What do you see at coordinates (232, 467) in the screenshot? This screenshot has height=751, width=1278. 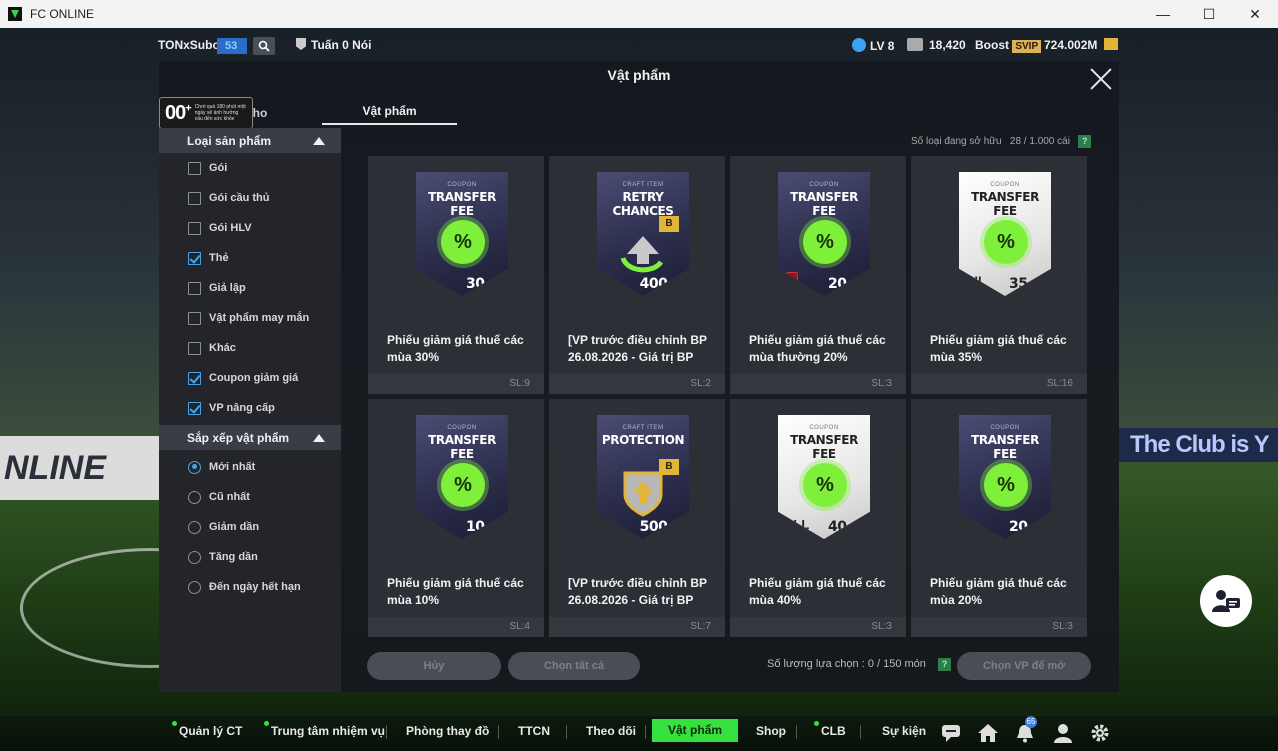 I see `sort-option-label: Mới nhất` at bounding box center [232, 467].